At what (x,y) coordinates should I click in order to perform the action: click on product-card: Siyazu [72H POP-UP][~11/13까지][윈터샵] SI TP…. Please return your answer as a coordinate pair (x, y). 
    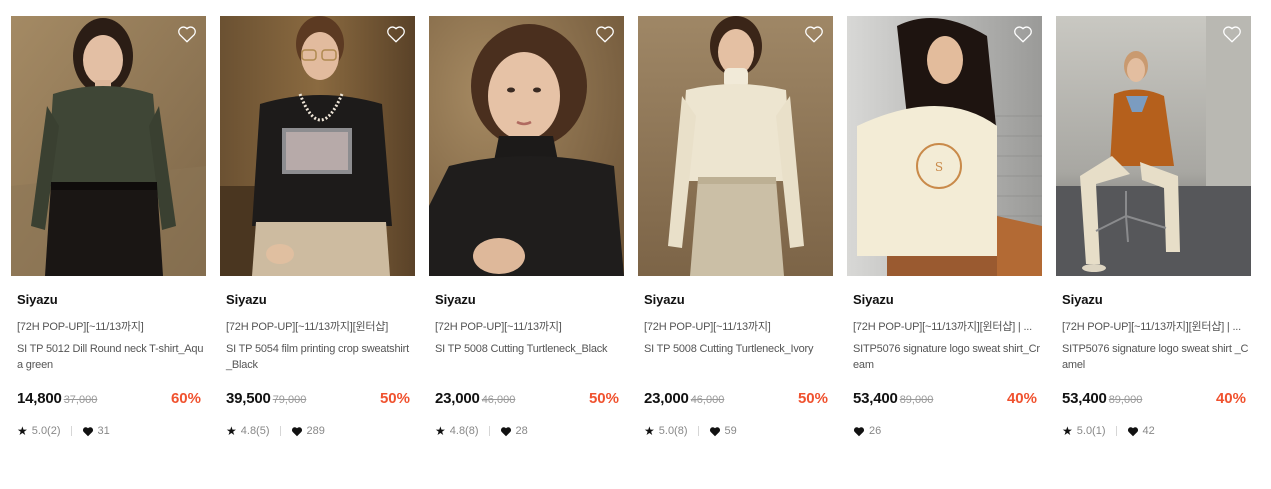
    Looking at the image, I should click on (317, 236).